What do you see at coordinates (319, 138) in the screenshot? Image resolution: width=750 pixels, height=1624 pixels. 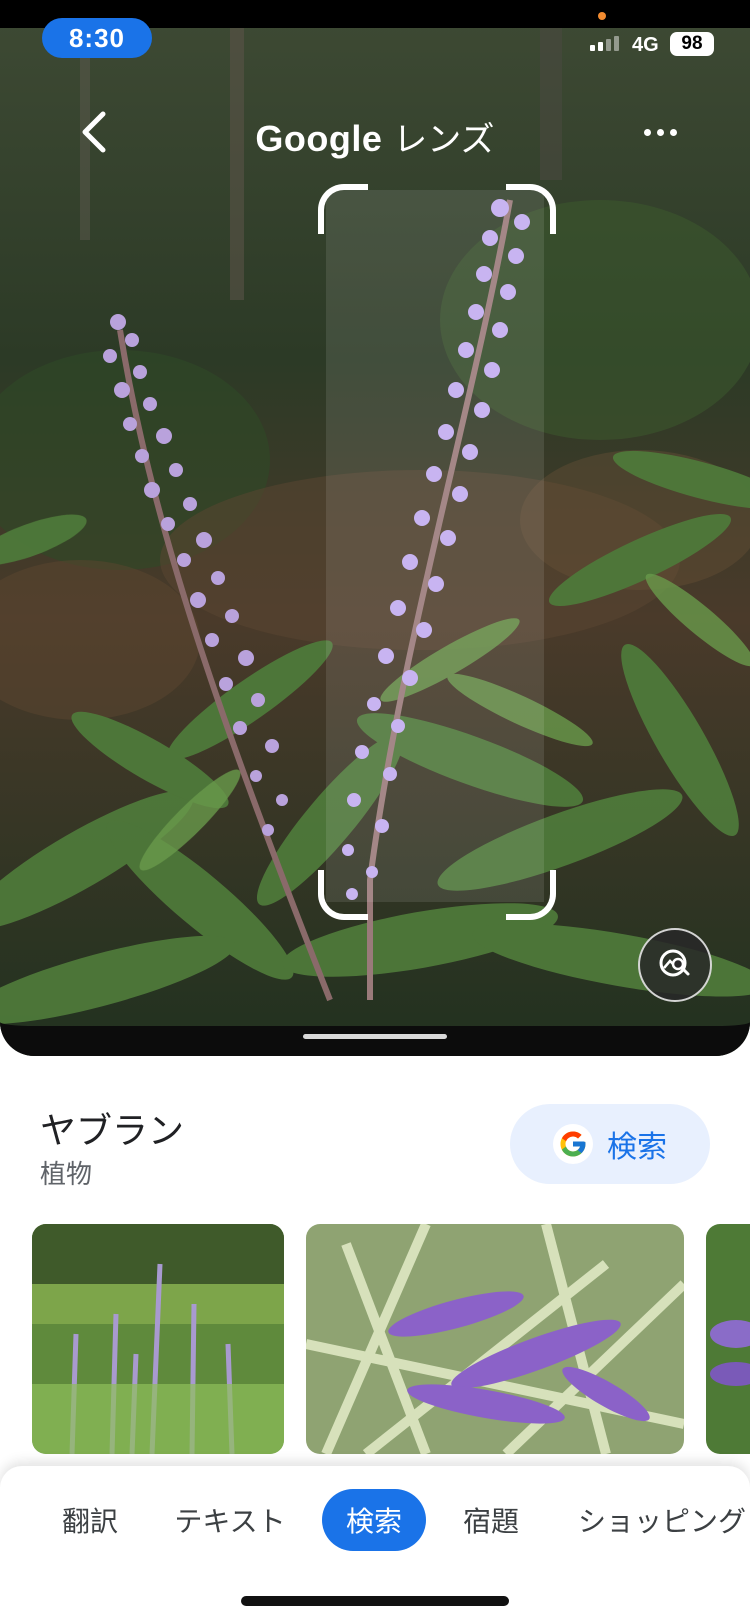 I see `title-brand: Google` at bounding box center [319, 138].